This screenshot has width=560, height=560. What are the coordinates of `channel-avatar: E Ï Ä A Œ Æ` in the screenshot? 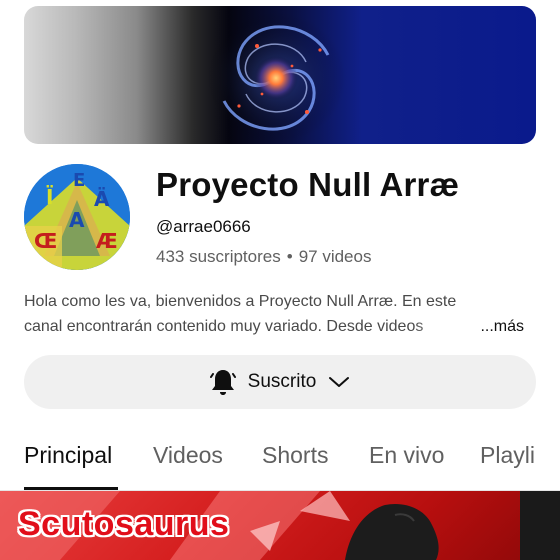 It's located at (77, 217).